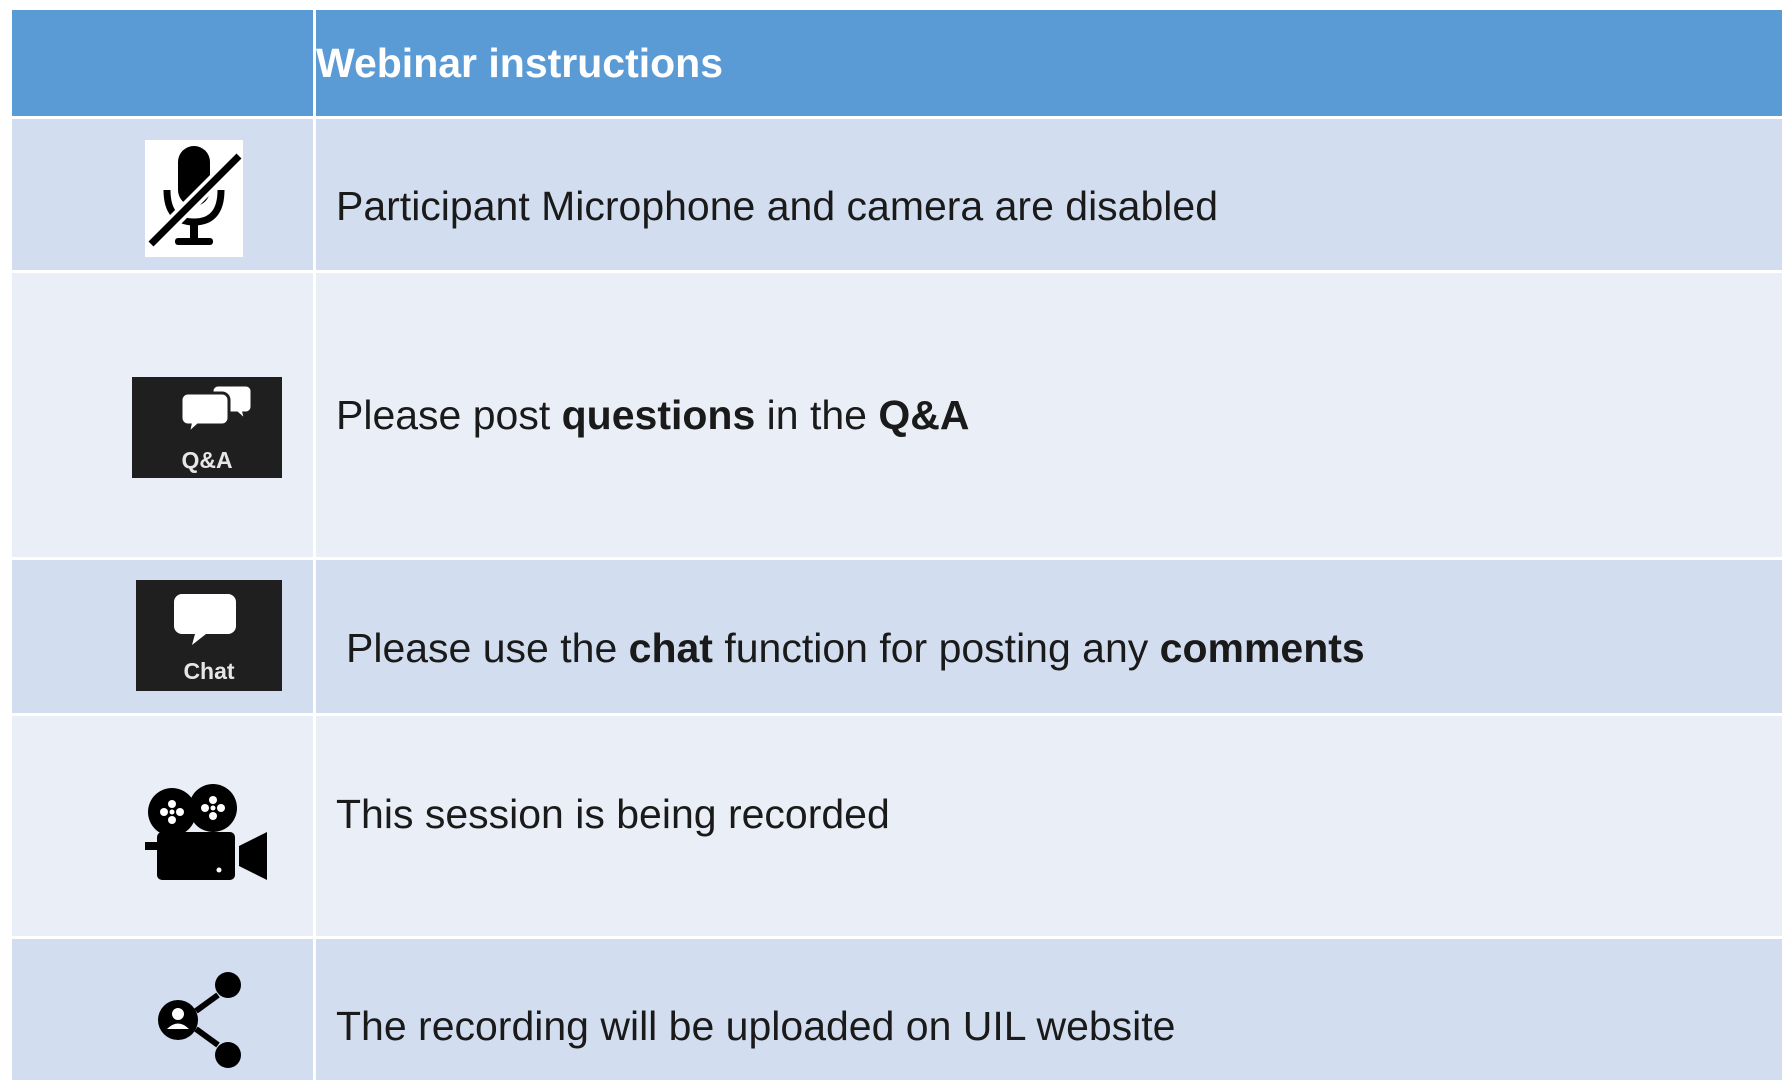 The height and width of the screenshot is (1080, 1785). What do you see at coordinates (449, 414) in the screenshot?
I see `row-text-part: Please post` at bounding box center [449, 414].